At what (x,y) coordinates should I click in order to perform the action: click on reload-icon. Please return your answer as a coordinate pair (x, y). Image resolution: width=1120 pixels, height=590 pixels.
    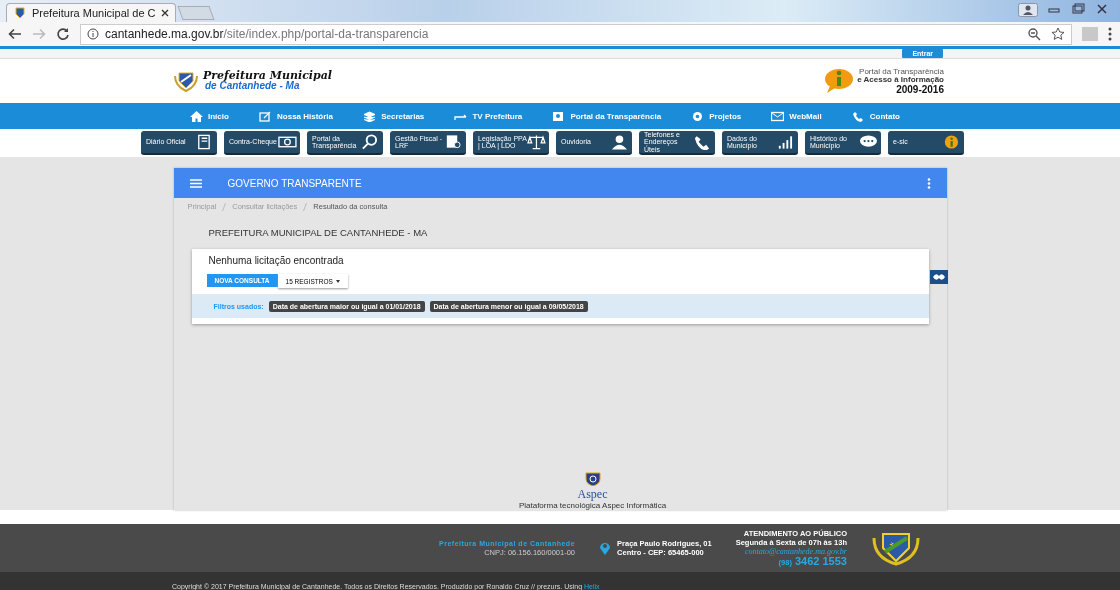
    Looking at the image, I should click on (63, 34).